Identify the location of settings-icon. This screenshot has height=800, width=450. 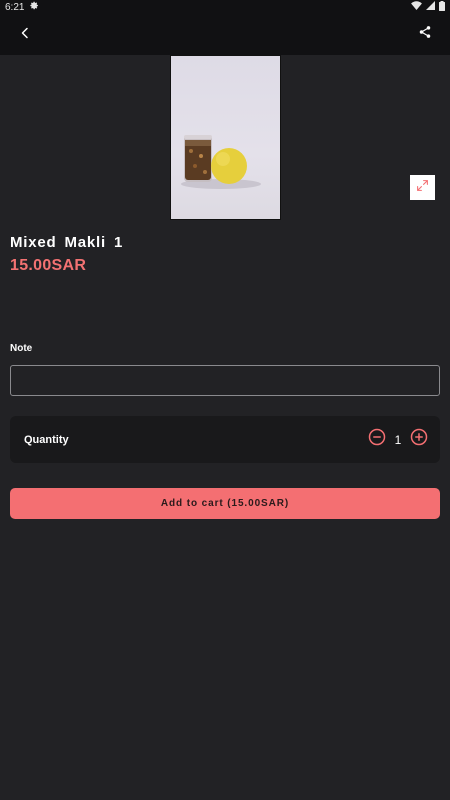
(34, 7).